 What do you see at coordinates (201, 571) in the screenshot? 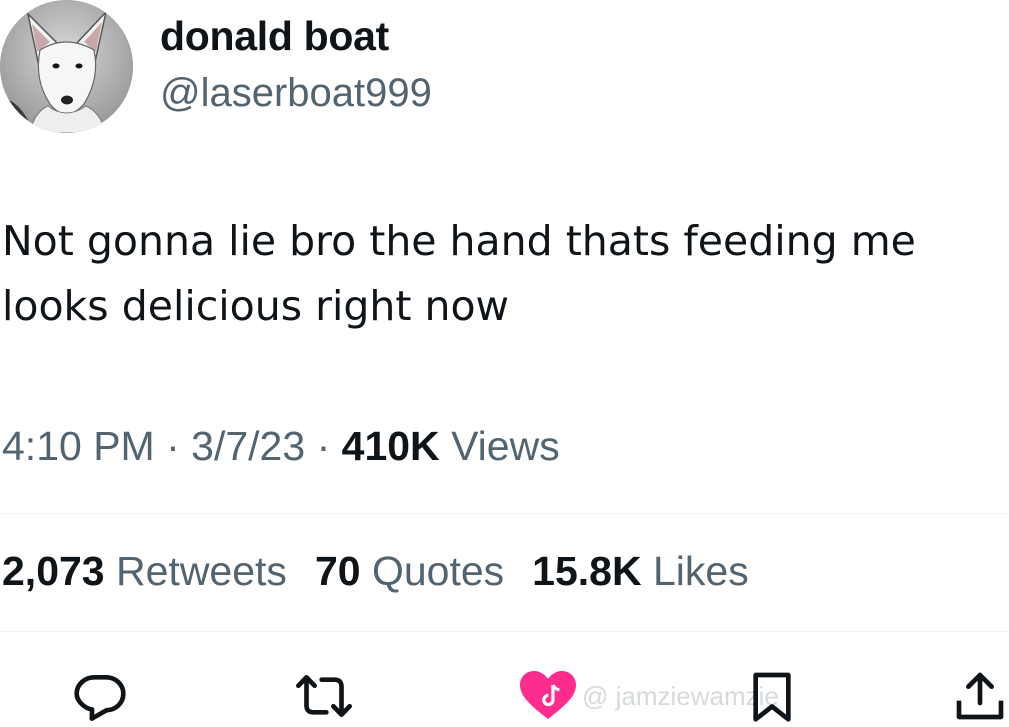
I see `retweets-label: Retweets` at bounding box center [201, 571].